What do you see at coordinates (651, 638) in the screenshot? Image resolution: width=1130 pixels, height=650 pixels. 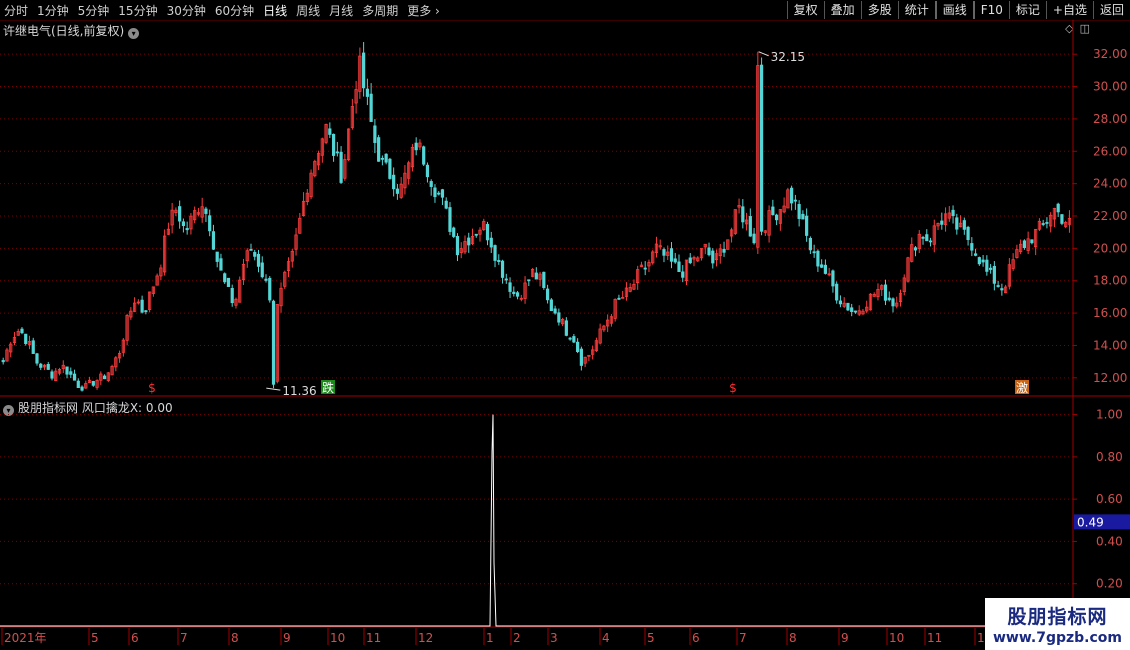 I see `time-label: 5` at bounding box center [651, 638].